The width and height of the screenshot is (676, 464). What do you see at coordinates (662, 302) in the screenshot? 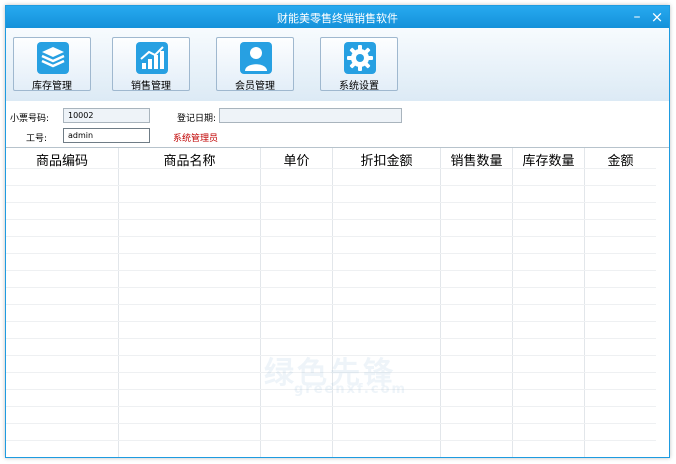
I see `vertical-scrollbar` at bounding box center [662, 302].